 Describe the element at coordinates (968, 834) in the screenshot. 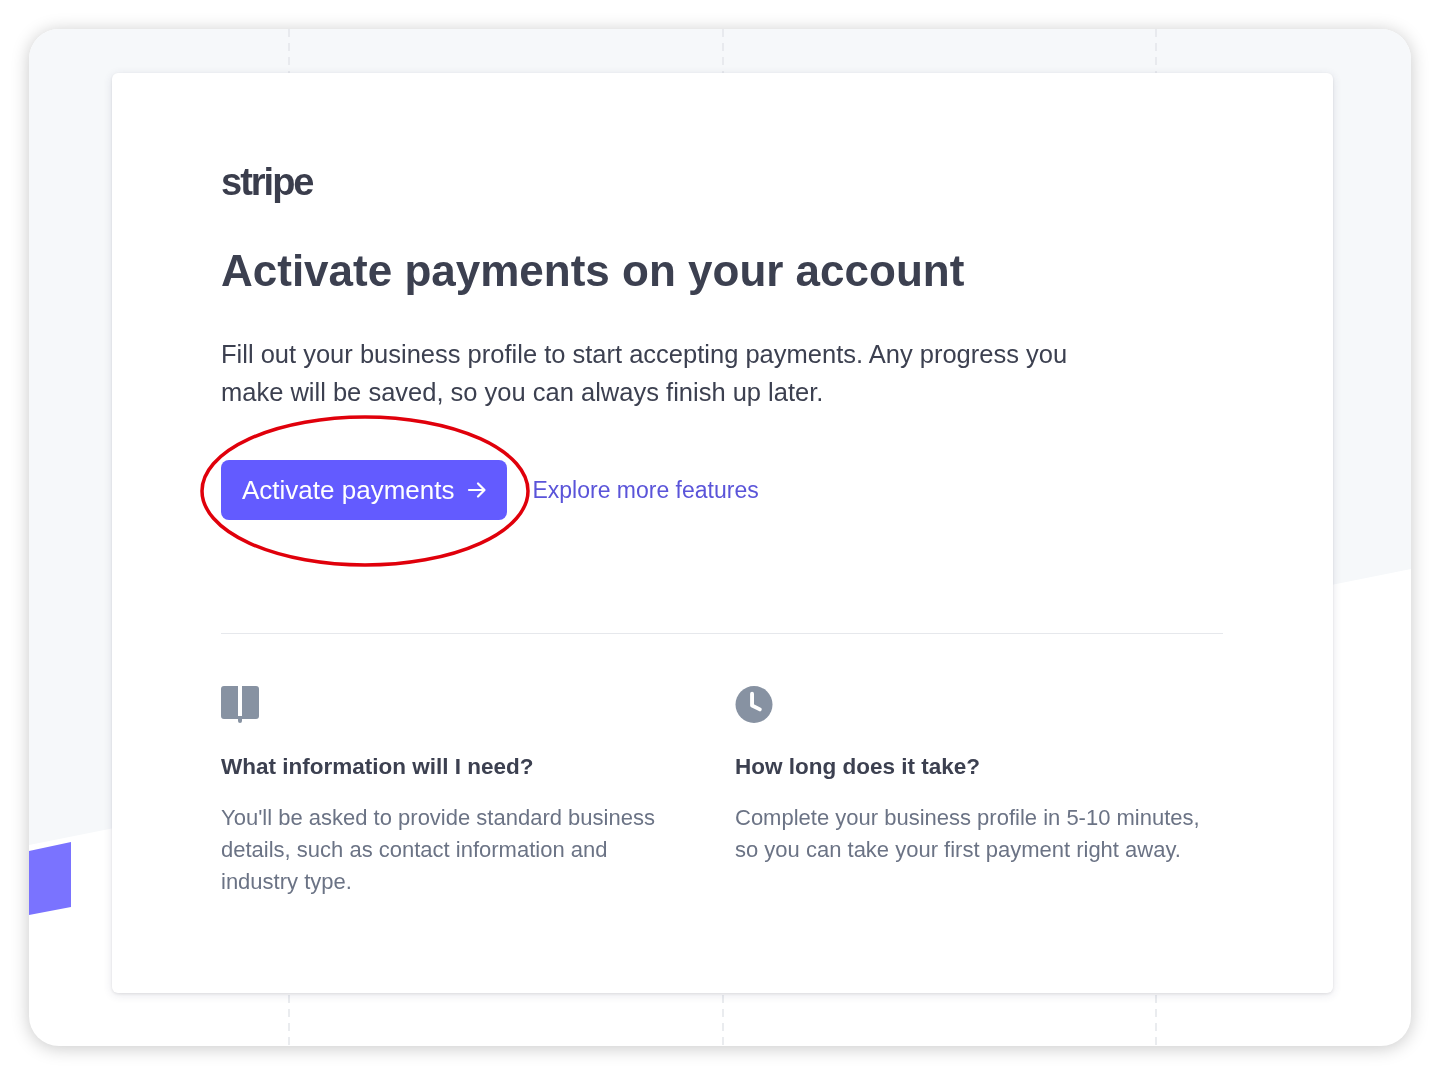

I see `section-text: Complete your business profile in 5-10 minutes, so you can take your first payment right away.` at that location.